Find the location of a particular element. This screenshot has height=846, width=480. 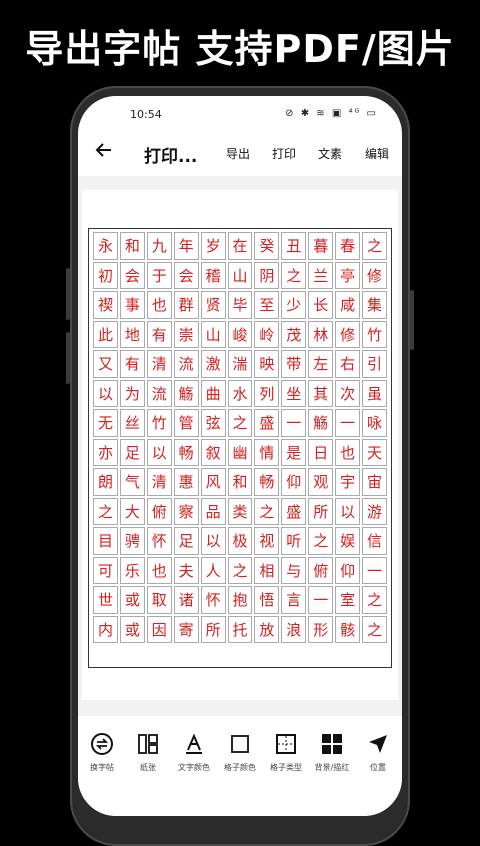

grid-cell: 阴 is located at coordinates (267, 275).